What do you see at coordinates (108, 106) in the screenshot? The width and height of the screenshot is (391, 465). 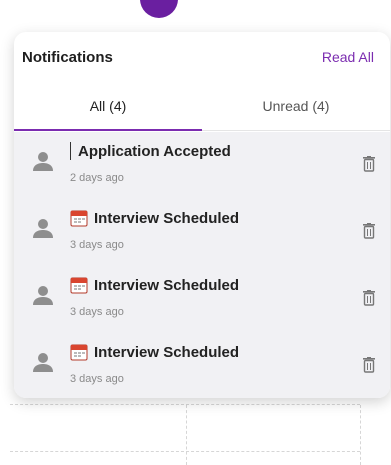 I see `tab-all-label: All (4)` at bounding box center [108, 106].